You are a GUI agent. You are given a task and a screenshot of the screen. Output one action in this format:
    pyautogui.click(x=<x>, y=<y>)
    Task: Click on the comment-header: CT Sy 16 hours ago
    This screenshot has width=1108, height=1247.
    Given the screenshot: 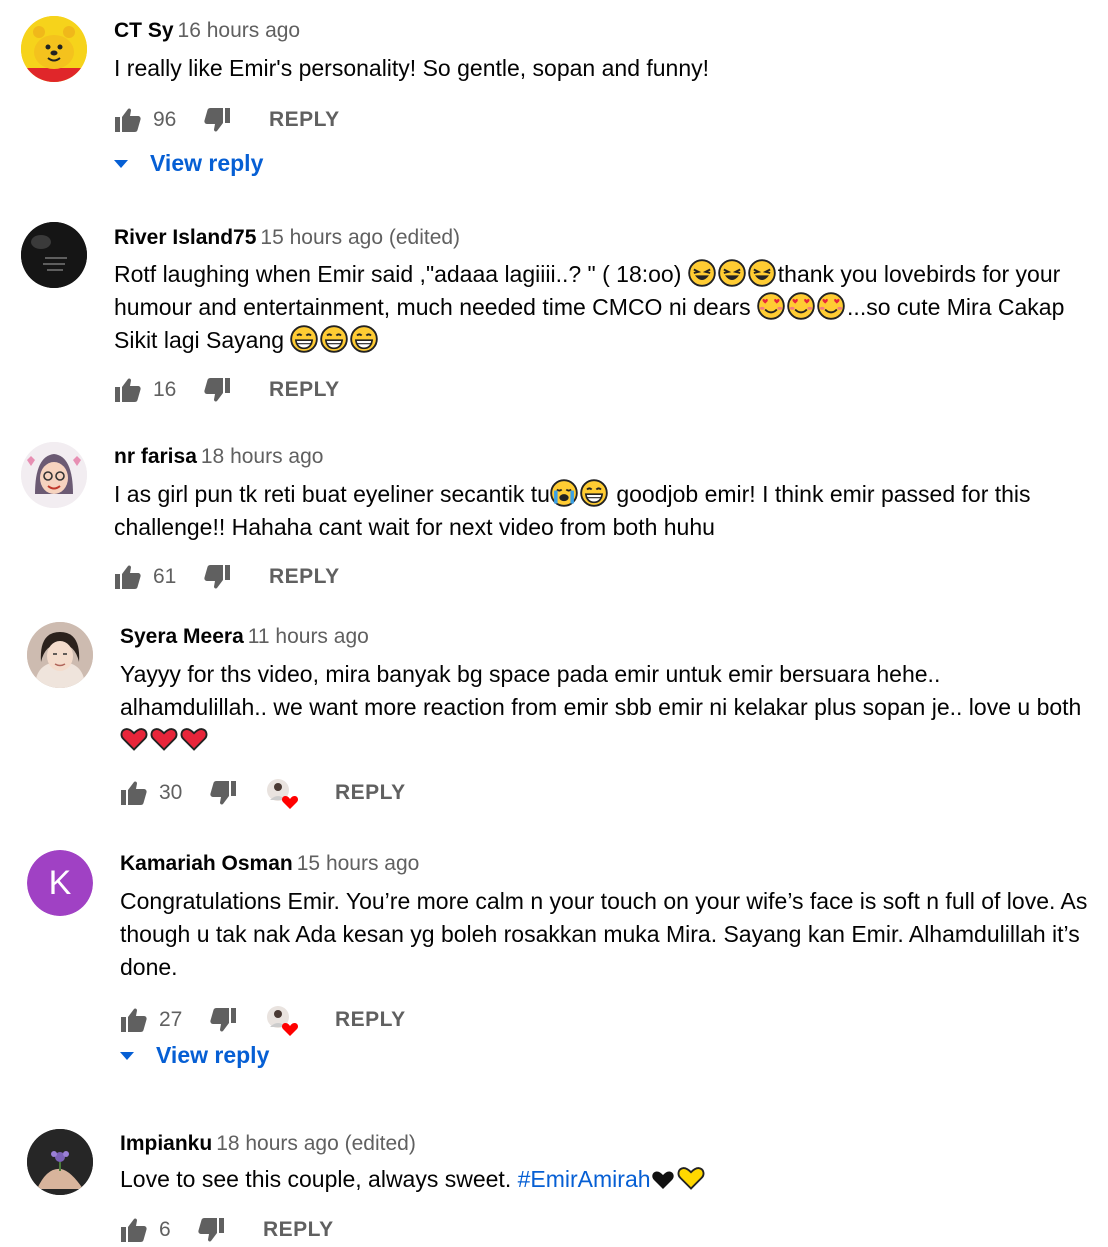 What is the action you would take?
    pyautogui.click(x=601, y=31)
    